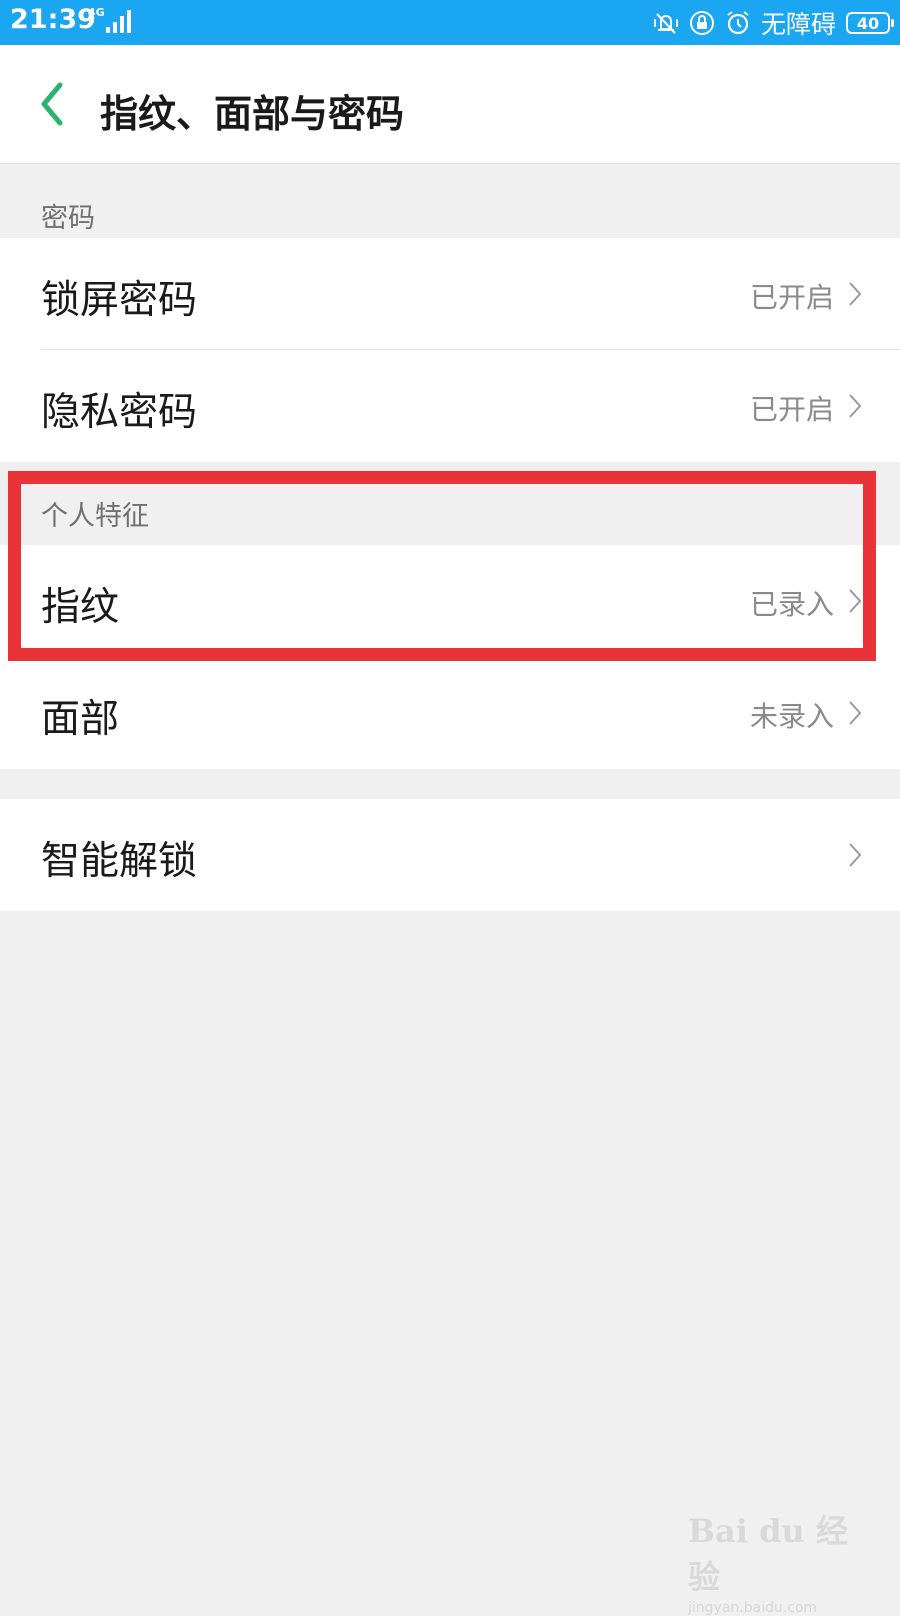 This screenshot has height=1616, width=900. What do you see at coordinates (665, 23) in the screenshot?
I see `vibrate-icon` at bounding box center [665, 23].